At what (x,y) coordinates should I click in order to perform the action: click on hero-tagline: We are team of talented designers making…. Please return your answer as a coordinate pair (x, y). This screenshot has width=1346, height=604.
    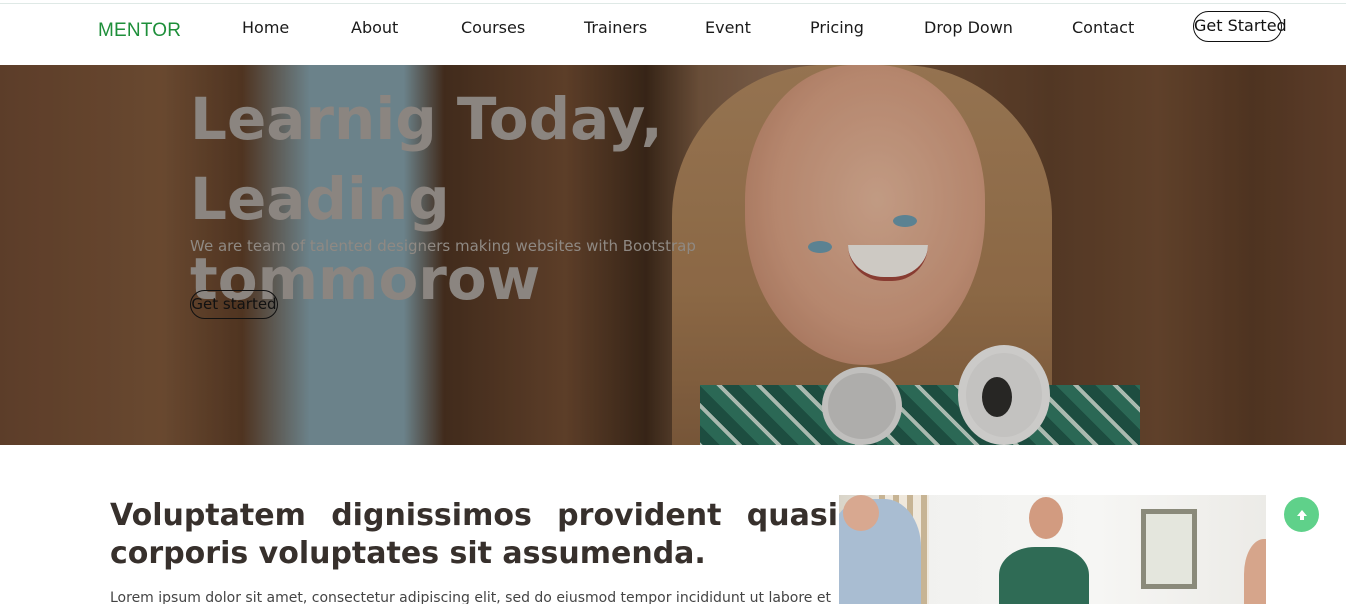
    Looking at the image, I should click on (443, 246).